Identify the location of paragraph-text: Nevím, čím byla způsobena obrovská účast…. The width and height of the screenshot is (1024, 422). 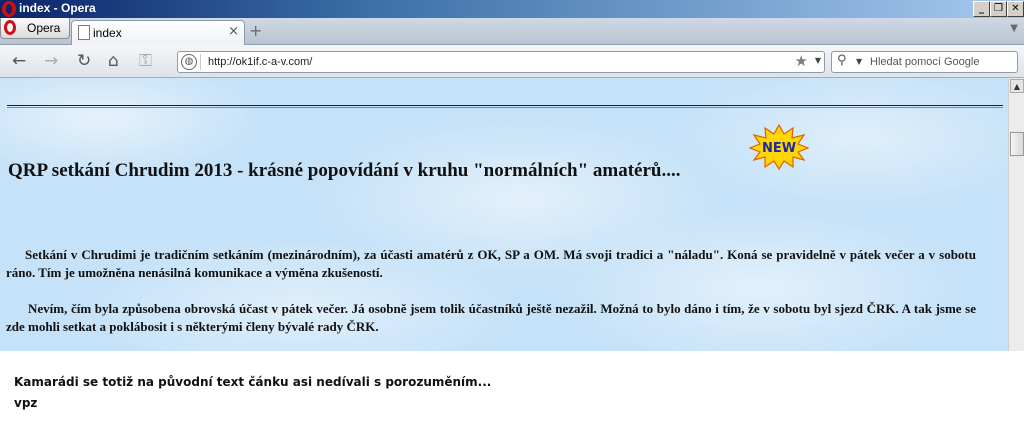
(491, 317).